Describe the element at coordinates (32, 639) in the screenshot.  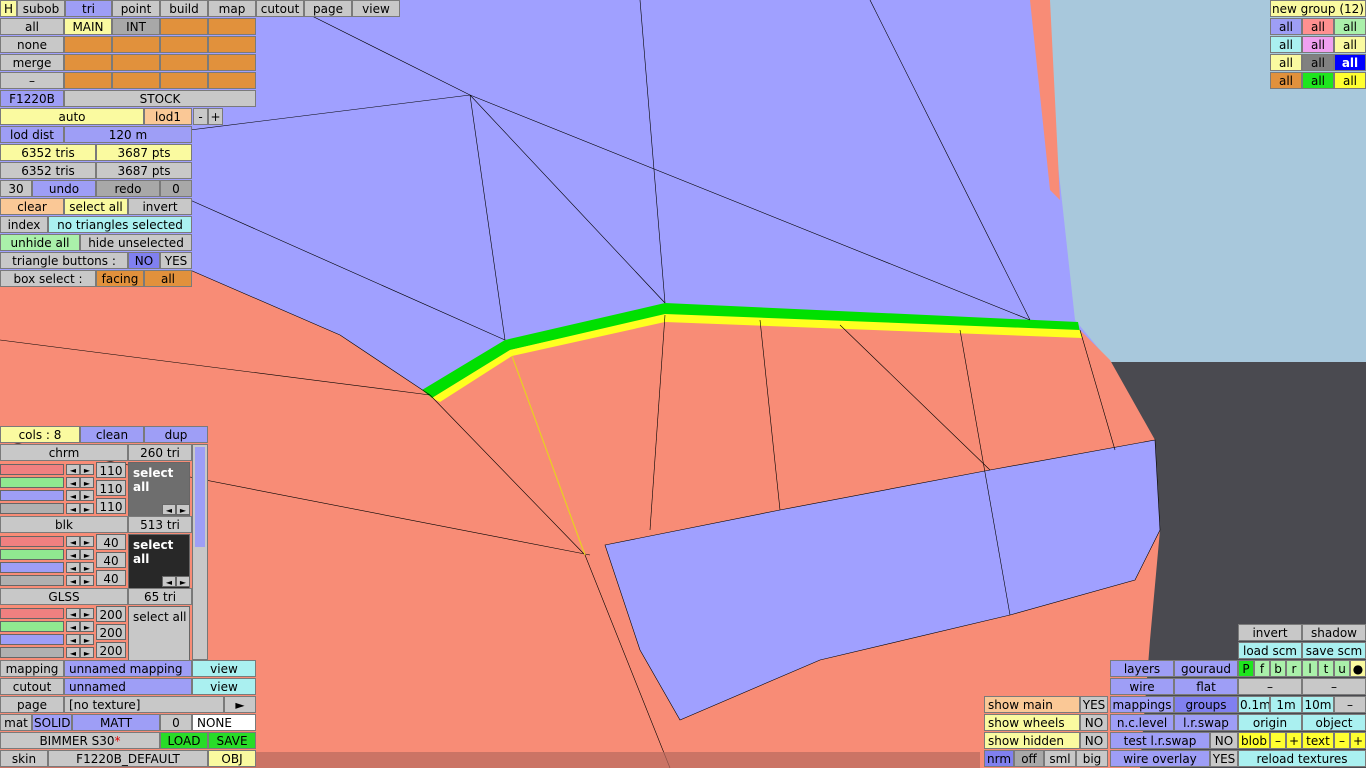
I see `blue-slider` at that location.